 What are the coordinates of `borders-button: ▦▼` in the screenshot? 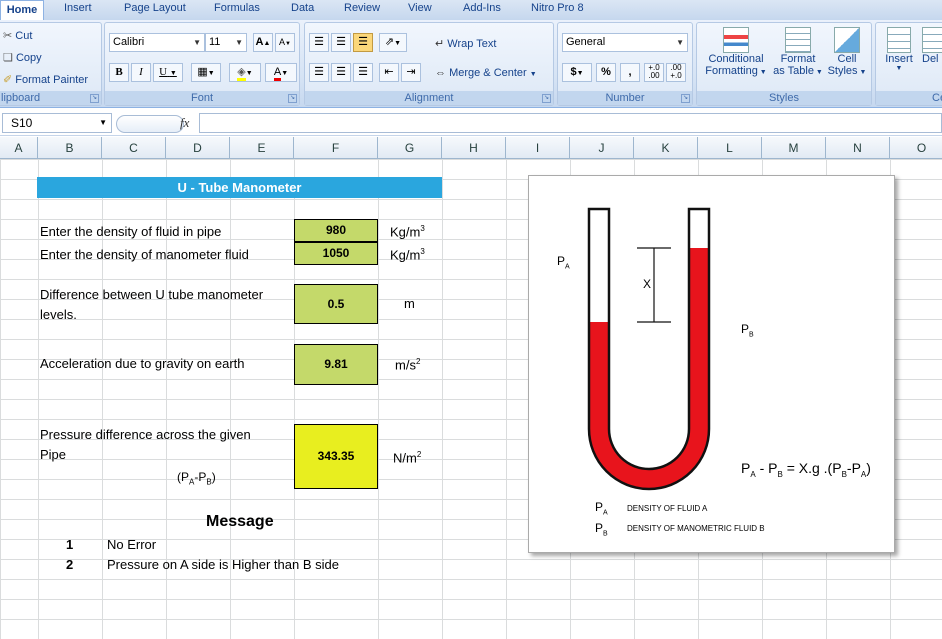 It's located at (206, 72).